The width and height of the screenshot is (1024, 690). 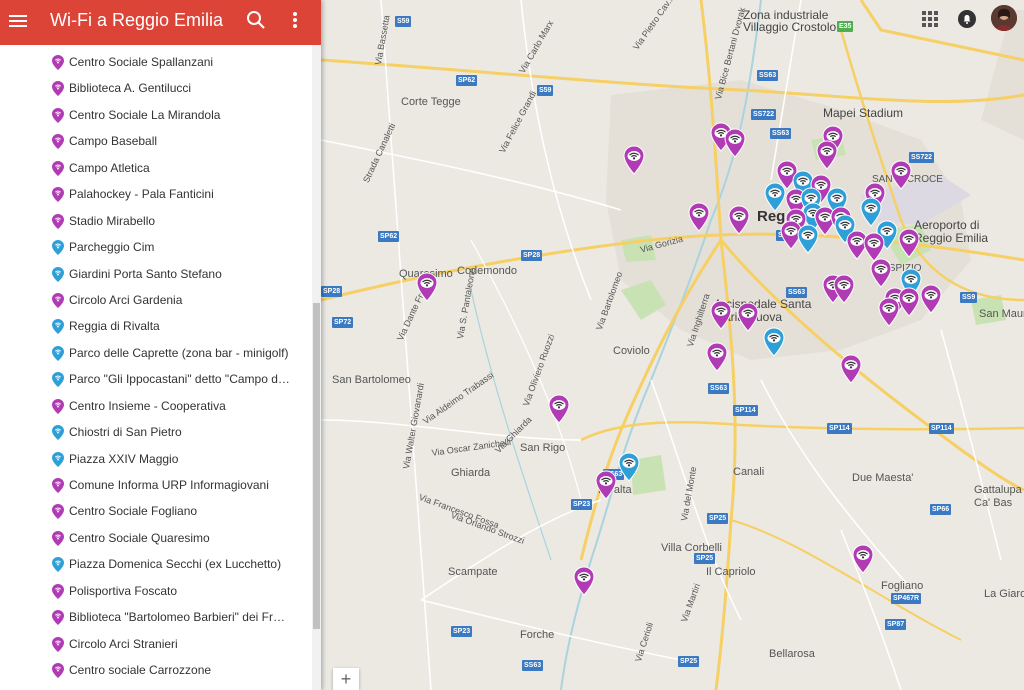 What do you see at coordinates (156, 194) in the screenshot?
I see `place-list-item: Palahockey - Pala Fanticini` at bounding box center [156, 194].